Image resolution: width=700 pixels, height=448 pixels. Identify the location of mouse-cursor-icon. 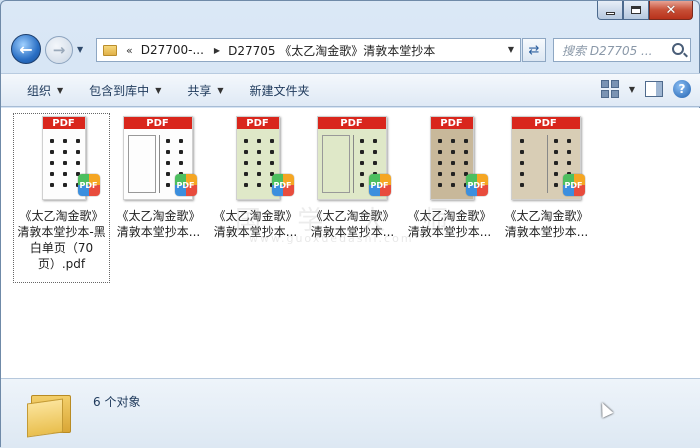
(605, 409).